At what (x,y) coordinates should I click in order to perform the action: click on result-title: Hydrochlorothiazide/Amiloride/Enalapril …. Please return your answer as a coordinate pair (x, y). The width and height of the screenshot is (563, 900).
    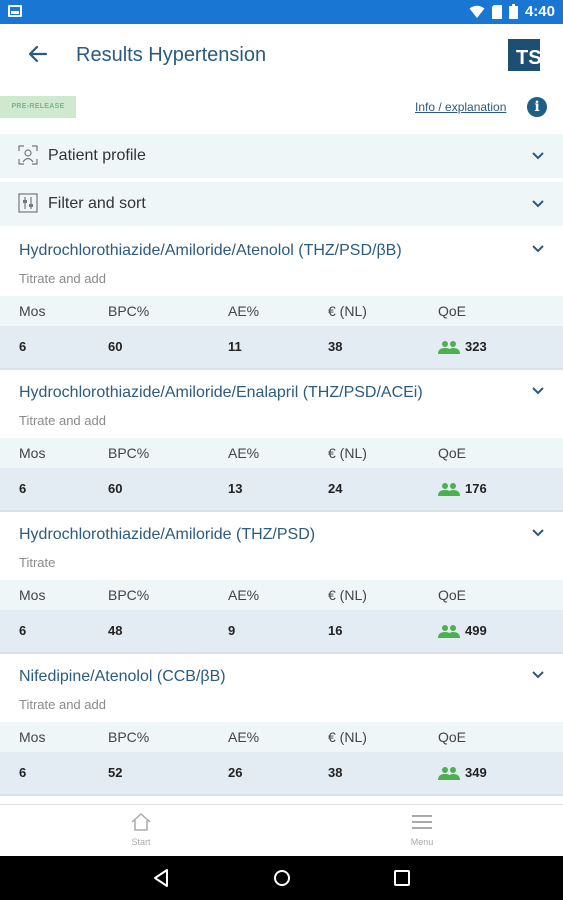
    Looking at the image, I should click on (221, 392).